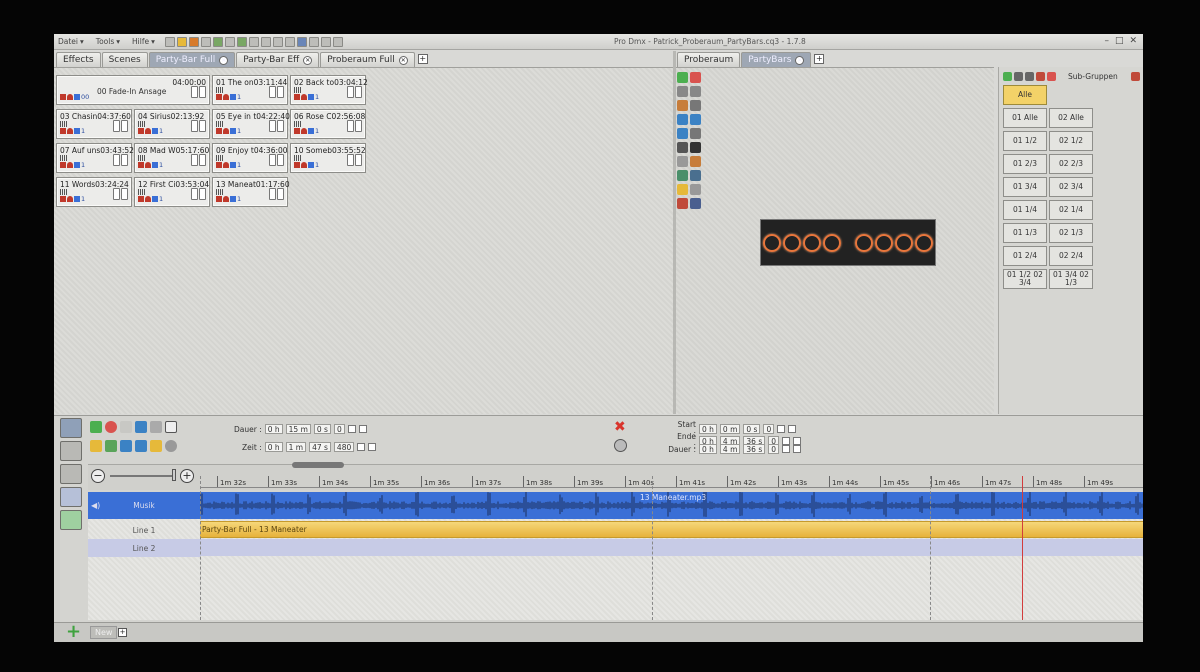 This screenshot has height=672, width=1200. I want to click on export-icon, so click(111, 446).